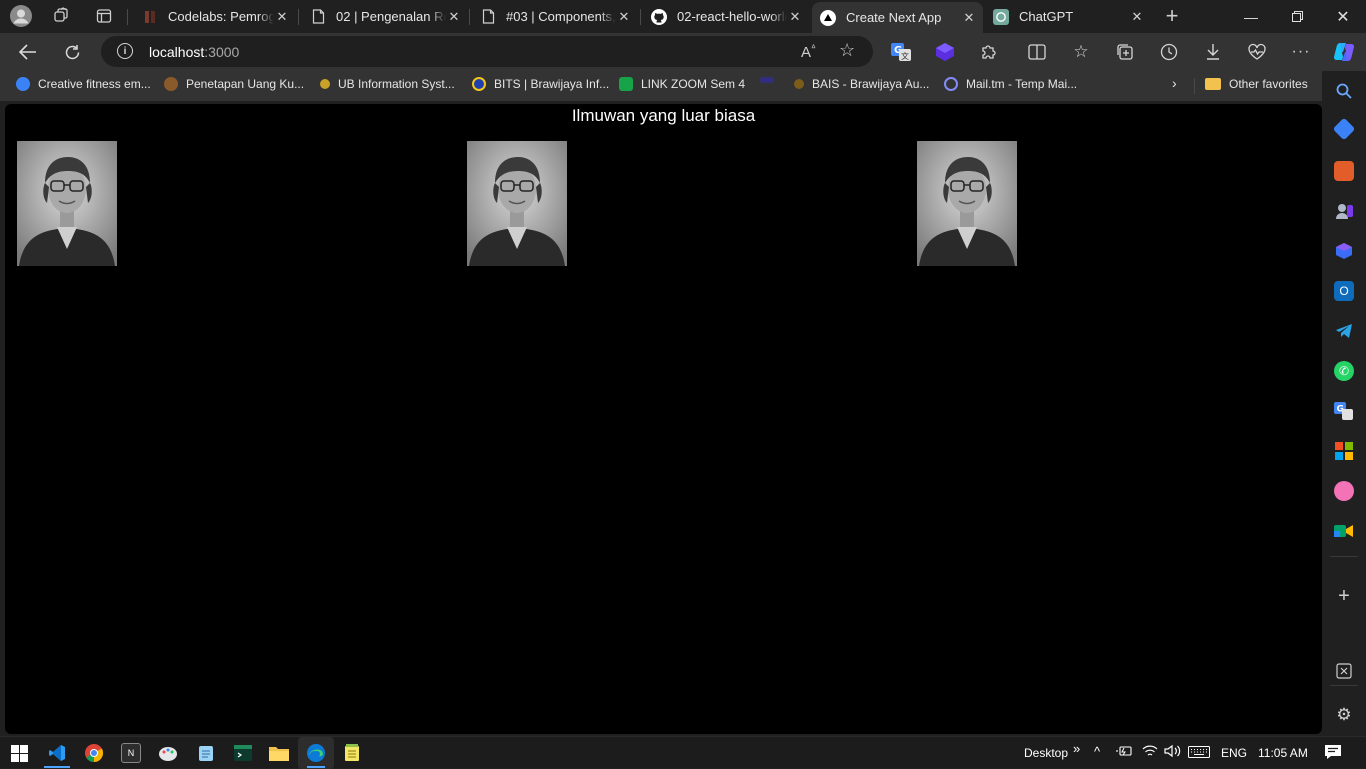 This screenshot has width=1366, height=769. Describe the element at coordinates (1251, 16) in the screenshot. I see `minimize-icon: —` at that location.